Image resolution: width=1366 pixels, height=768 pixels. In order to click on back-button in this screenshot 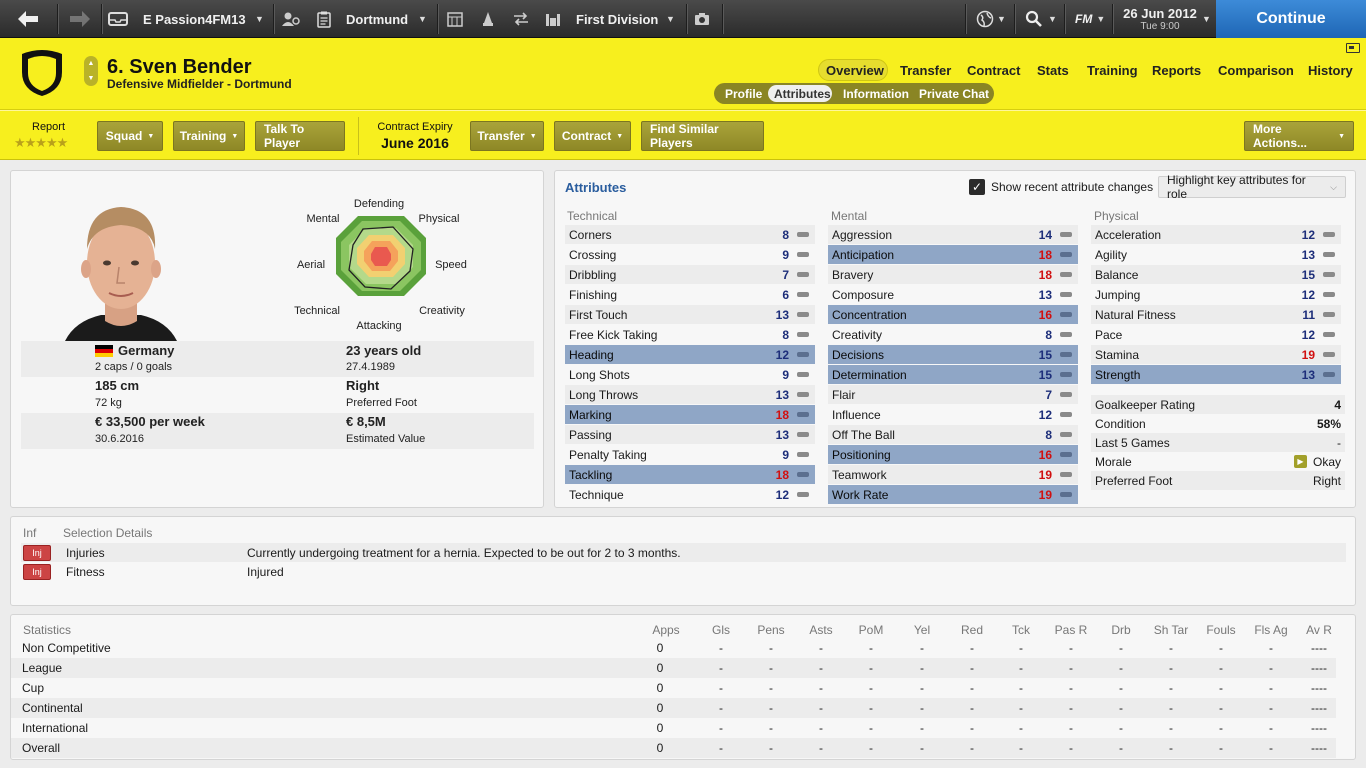, I will do `click(28, 19)`.